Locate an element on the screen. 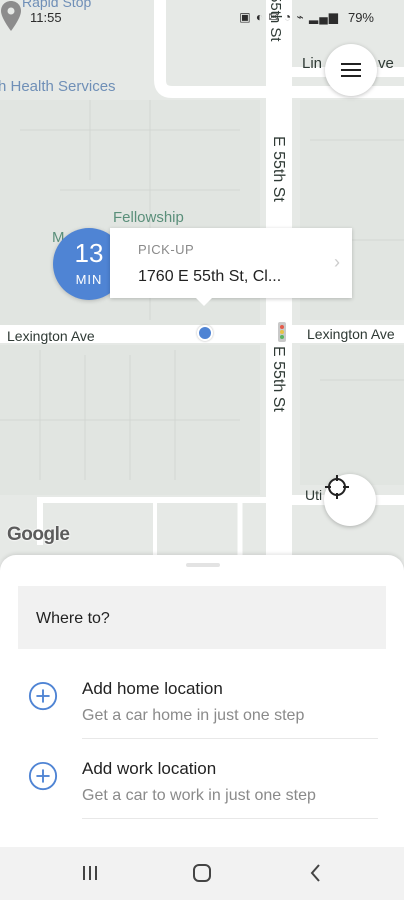 The width and height of the screenshot is (404, 900). map-pin-icon is located at coordinates (11, 16).